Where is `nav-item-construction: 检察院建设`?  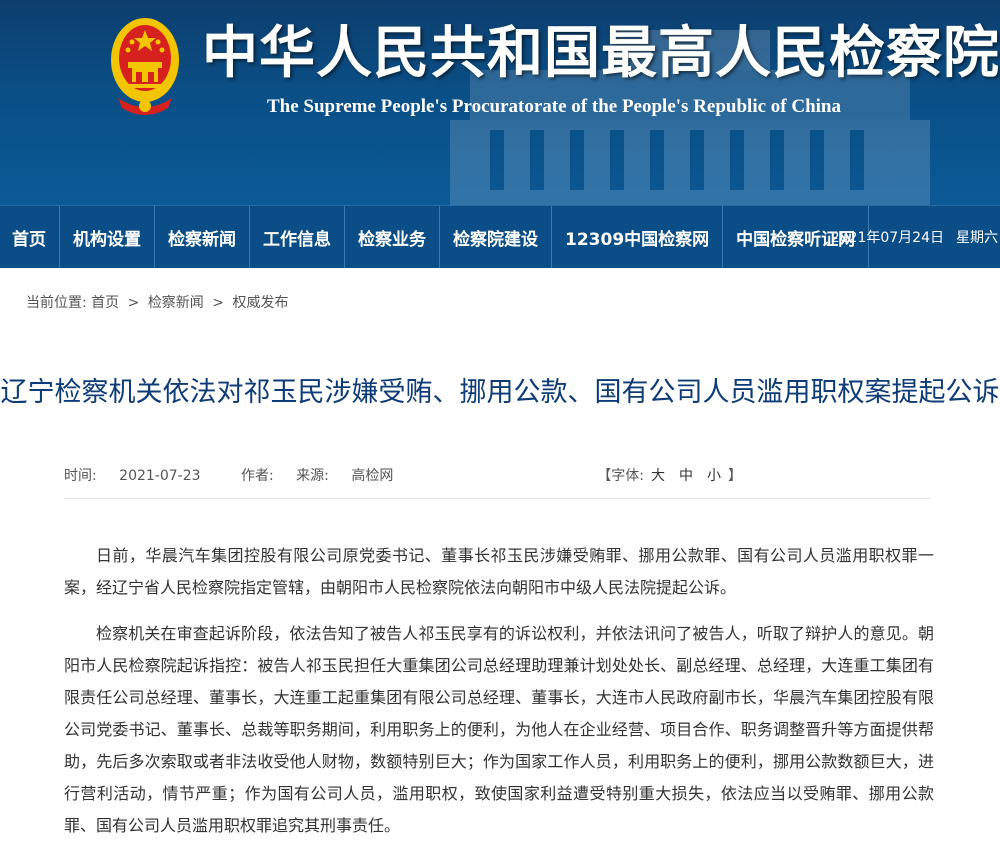 nav-item-construction: 检察院建设 is located at coordinates (496, 237).